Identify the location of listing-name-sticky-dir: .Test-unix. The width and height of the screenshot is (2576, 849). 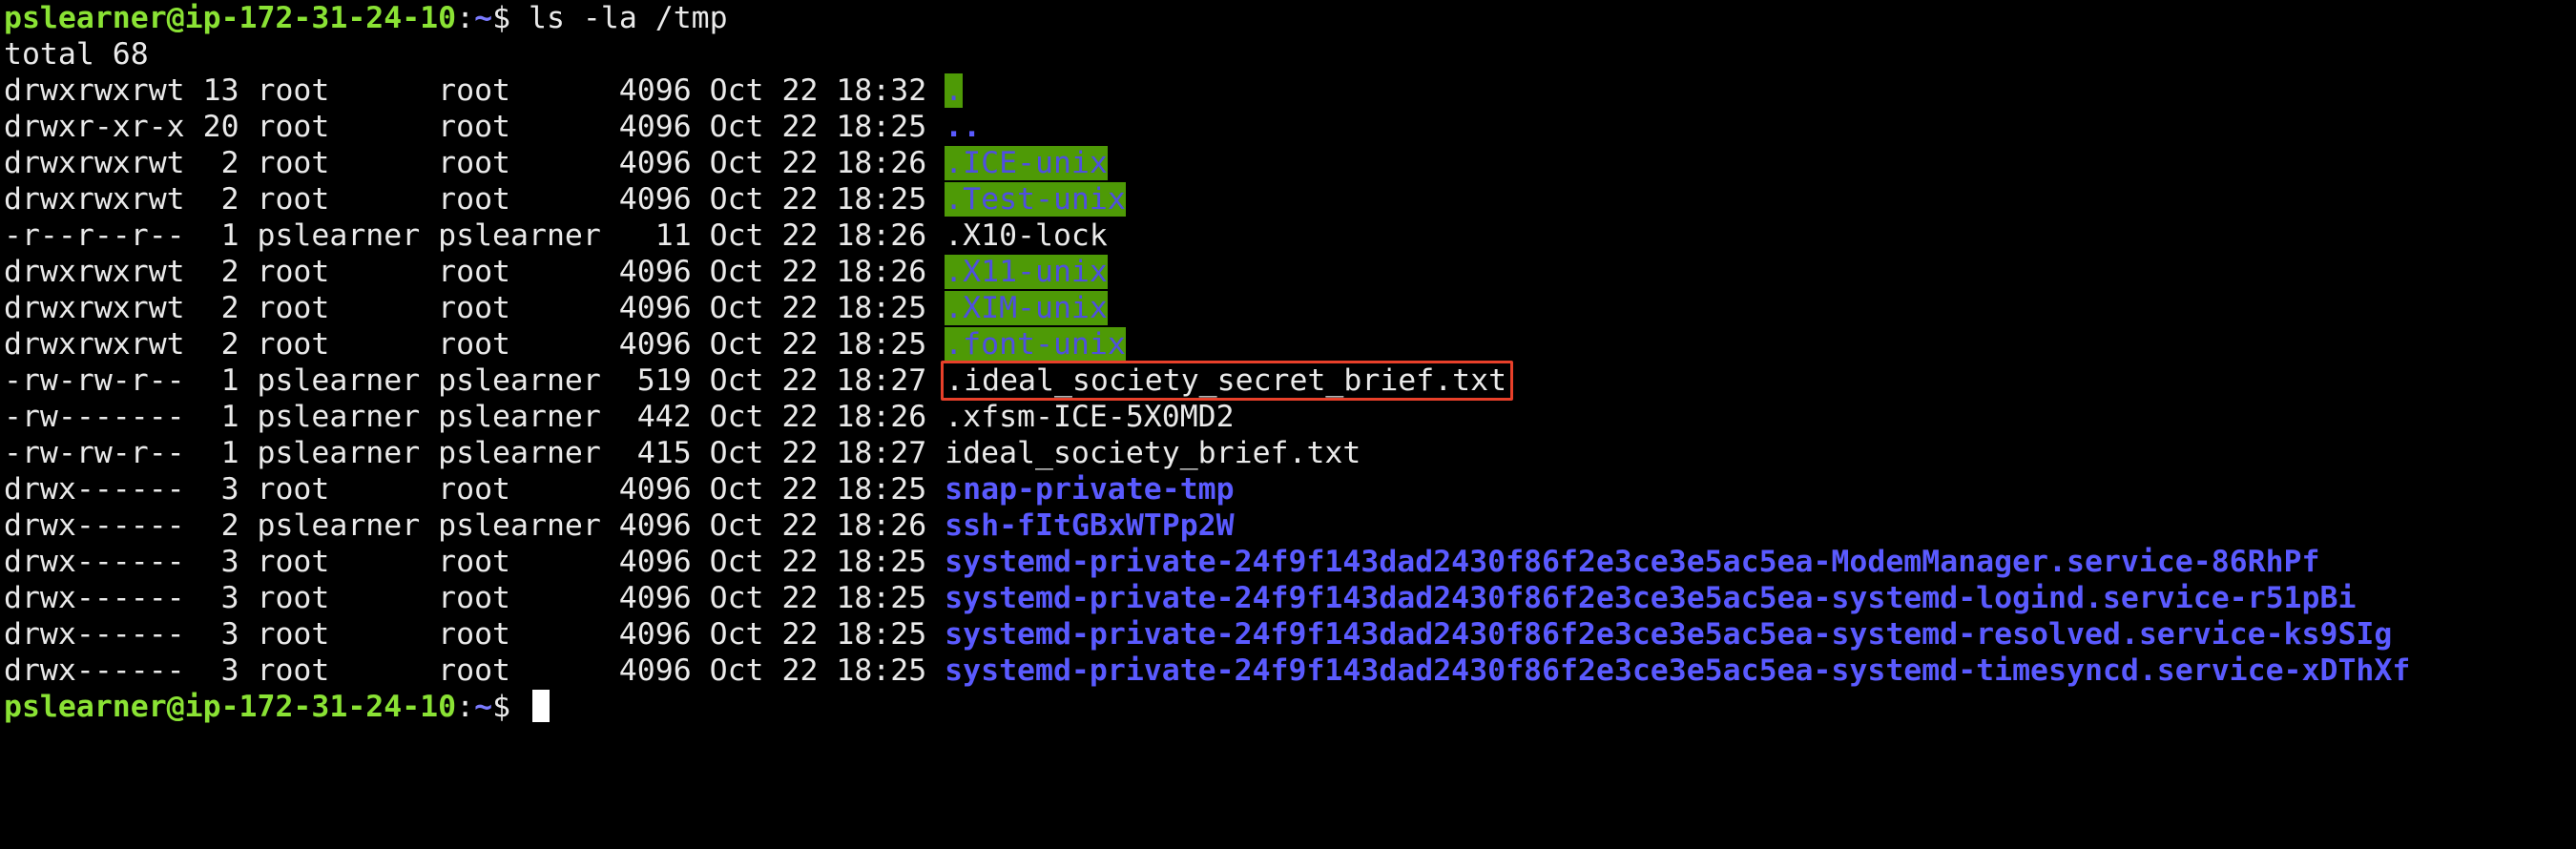
(1035, 199).